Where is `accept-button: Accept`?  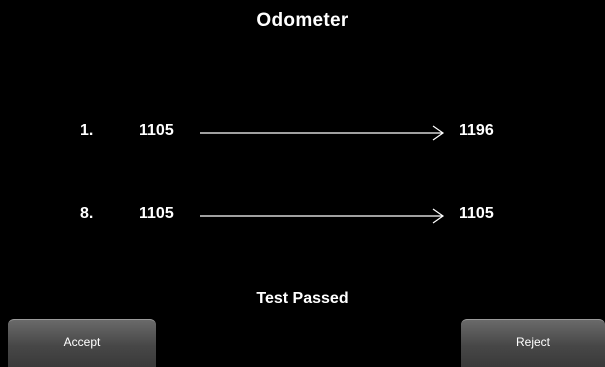
accept-button: Accept is located at coordinates (82, 343).